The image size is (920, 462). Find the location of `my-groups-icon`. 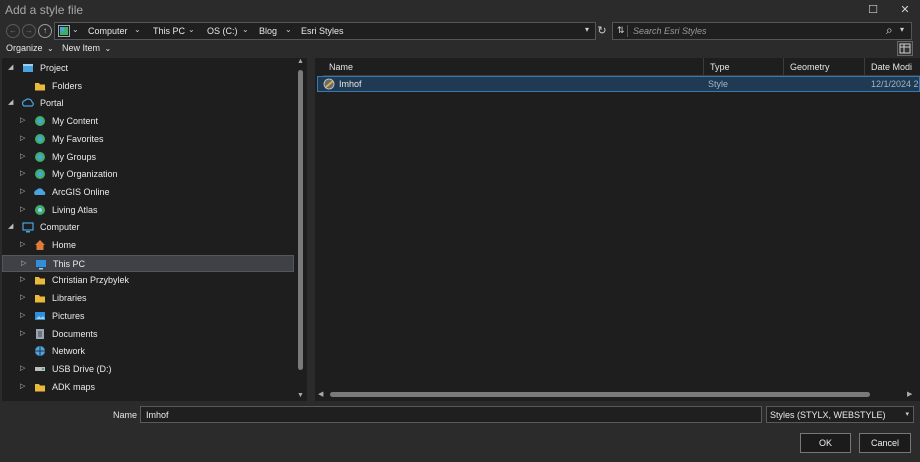

my-groups-icon is located at coordinates (40, 156).